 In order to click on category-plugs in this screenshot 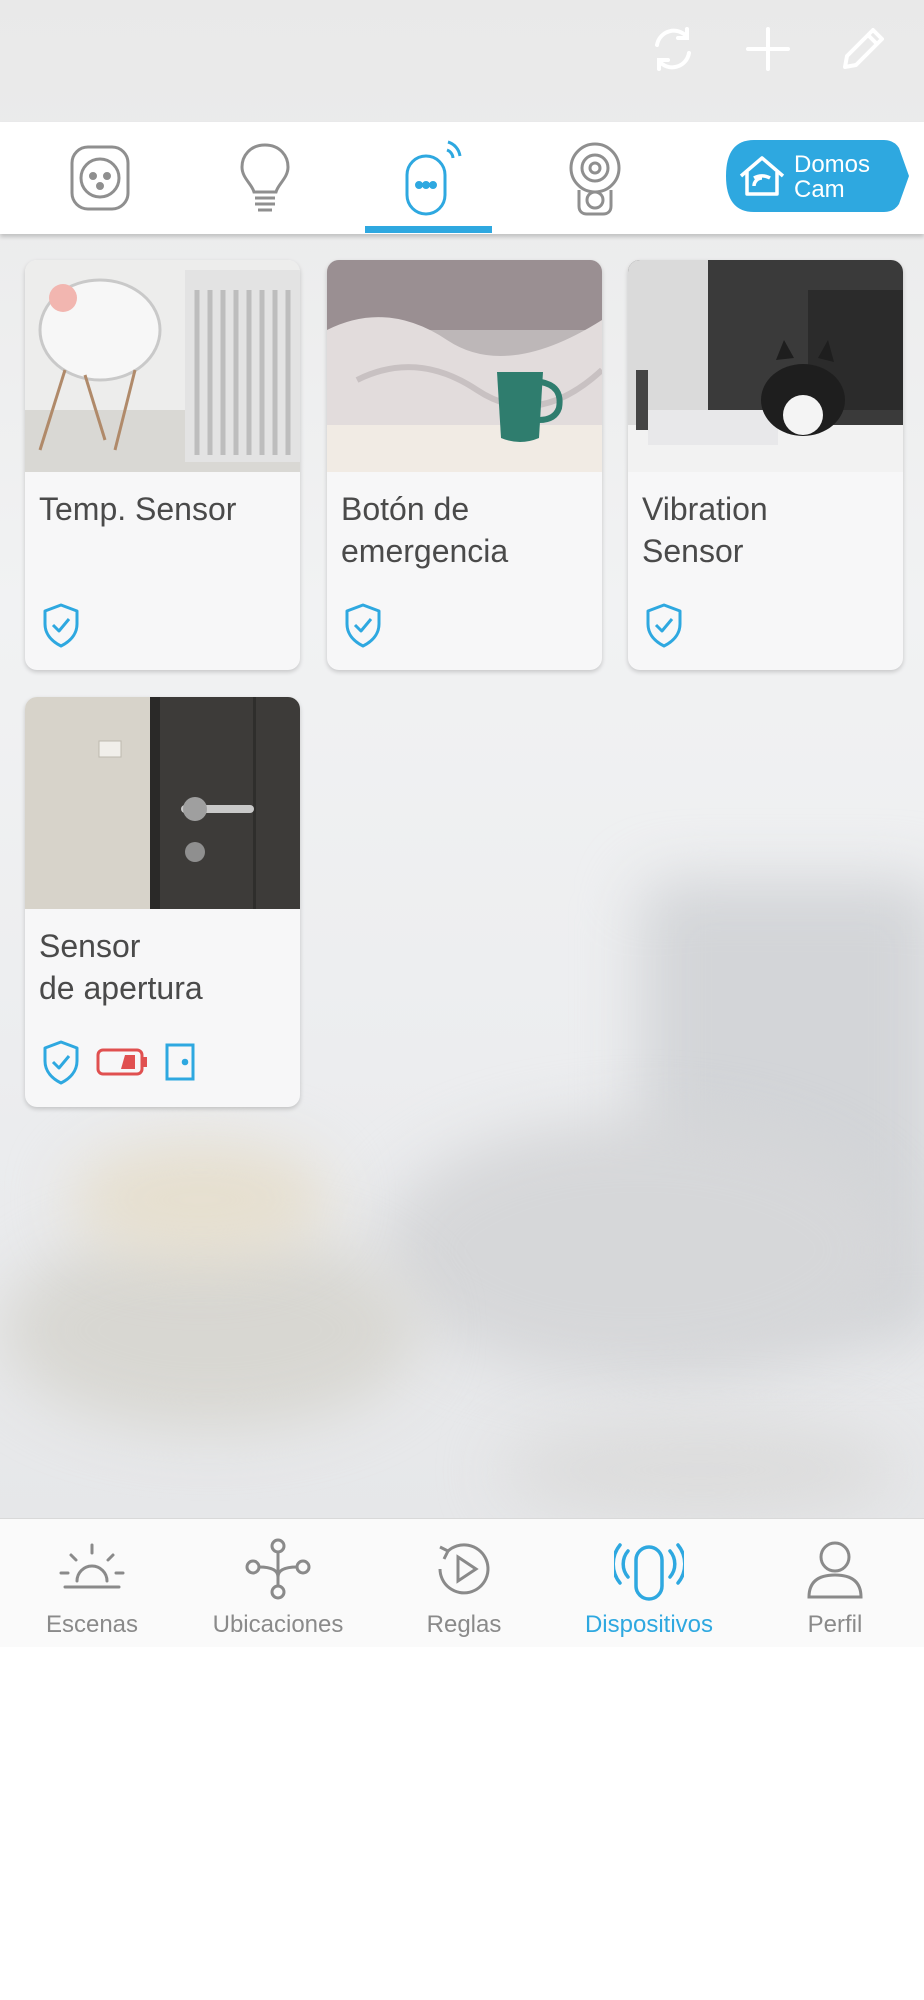, I will do `click(100, 178)`.